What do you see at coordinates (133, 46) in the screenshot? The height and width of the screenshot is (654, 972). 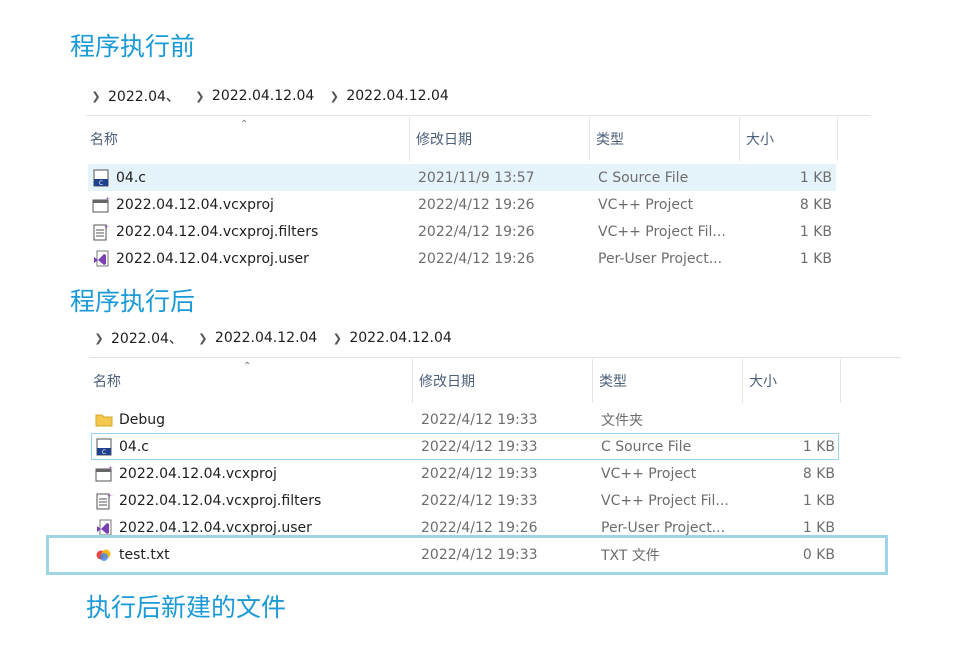 I see `before-heading: 程序执行前` at bounding box center [133, 46].